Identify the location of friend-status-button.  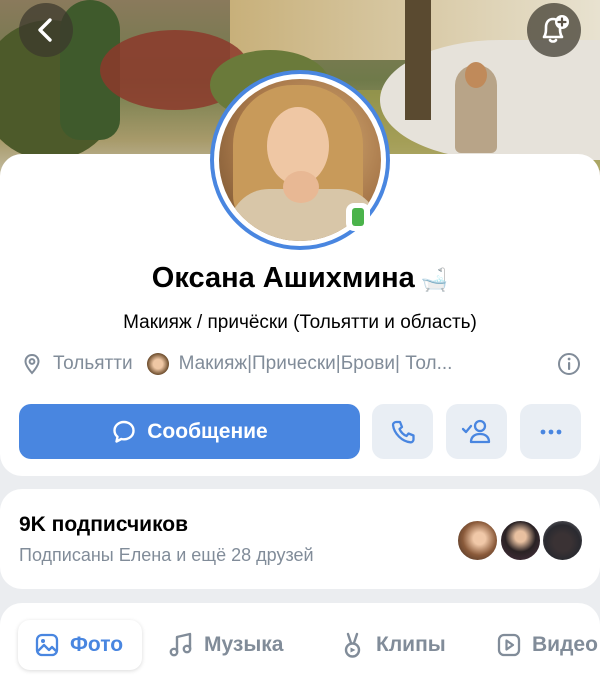
(476, 431).